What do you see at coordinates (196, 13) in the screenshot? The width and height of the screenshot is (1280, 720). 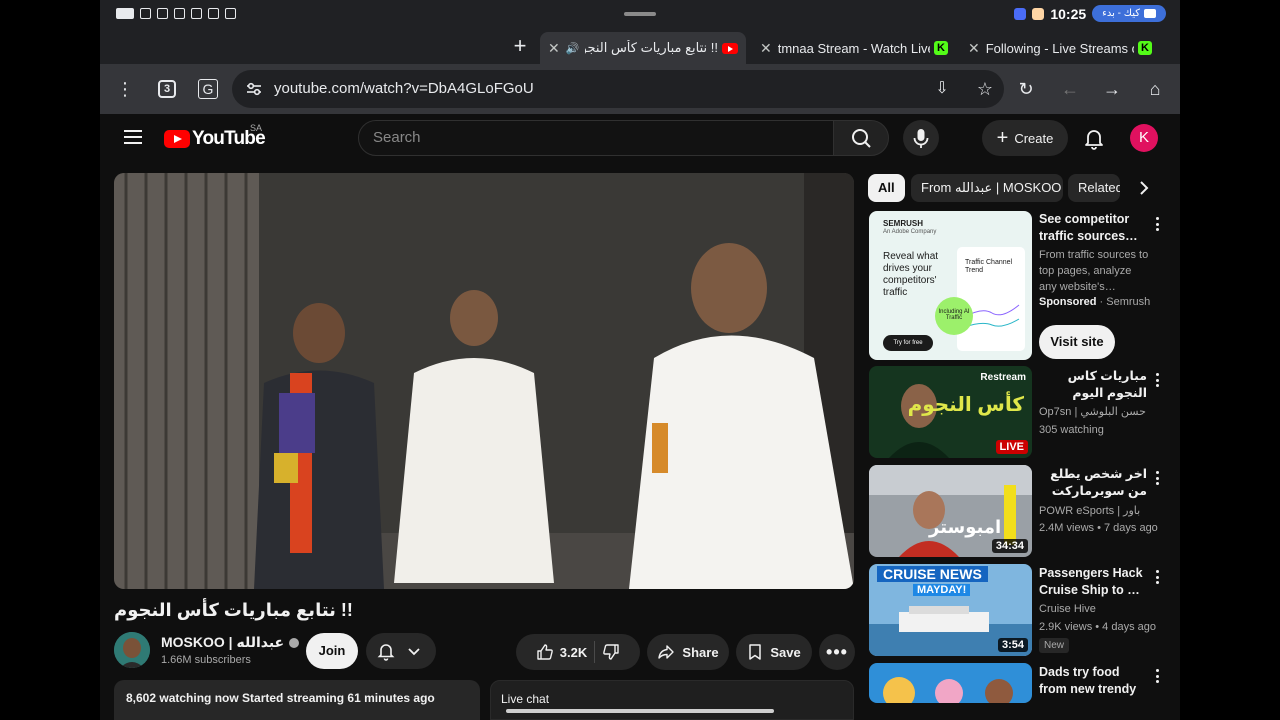 I see `nfc-icon` at bounding box center [196, 13].